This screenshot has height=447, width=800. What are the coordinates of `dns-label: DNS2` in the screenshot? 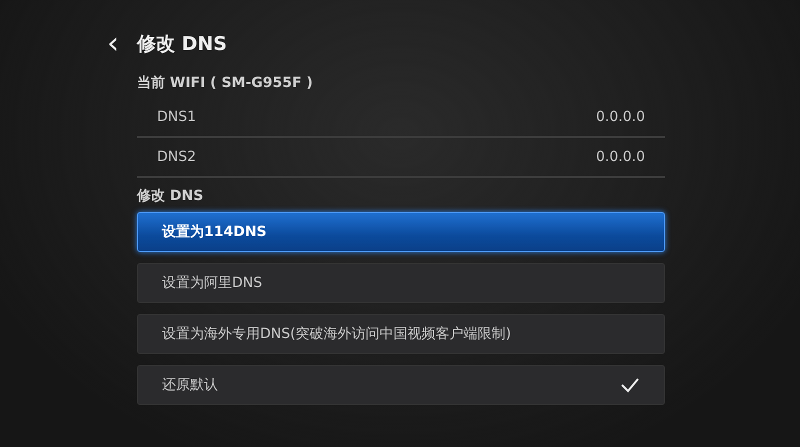 It's located at (176, 157).